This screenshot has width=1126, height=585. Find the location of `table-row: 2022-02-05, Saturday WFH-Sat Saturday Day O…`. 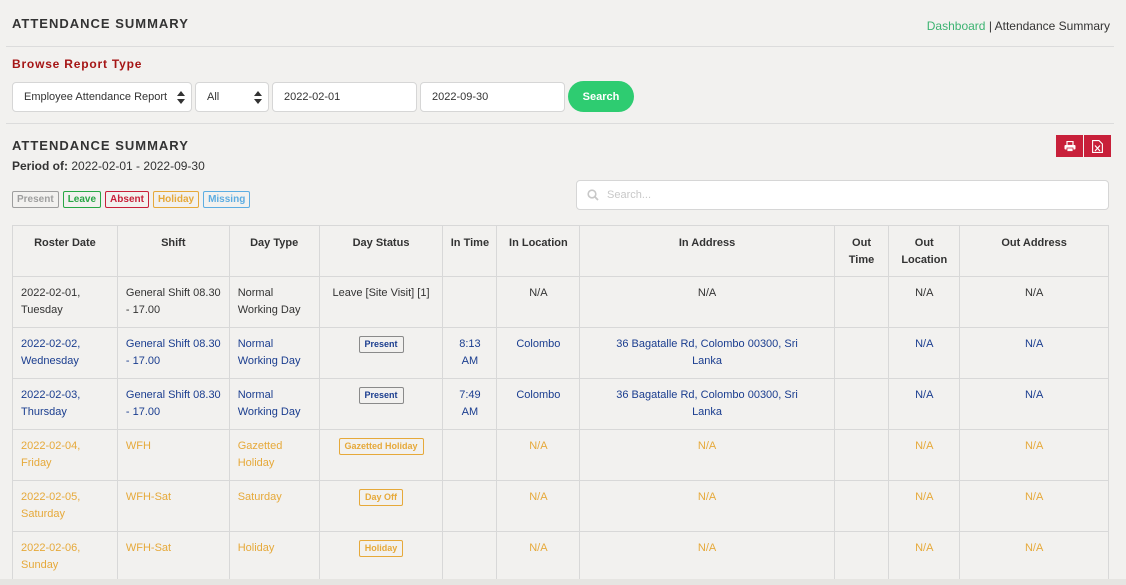

table-row: 2022-02-05, Saturday WFH-Sat Saturday Day O… is located at coordinates (560, 506).